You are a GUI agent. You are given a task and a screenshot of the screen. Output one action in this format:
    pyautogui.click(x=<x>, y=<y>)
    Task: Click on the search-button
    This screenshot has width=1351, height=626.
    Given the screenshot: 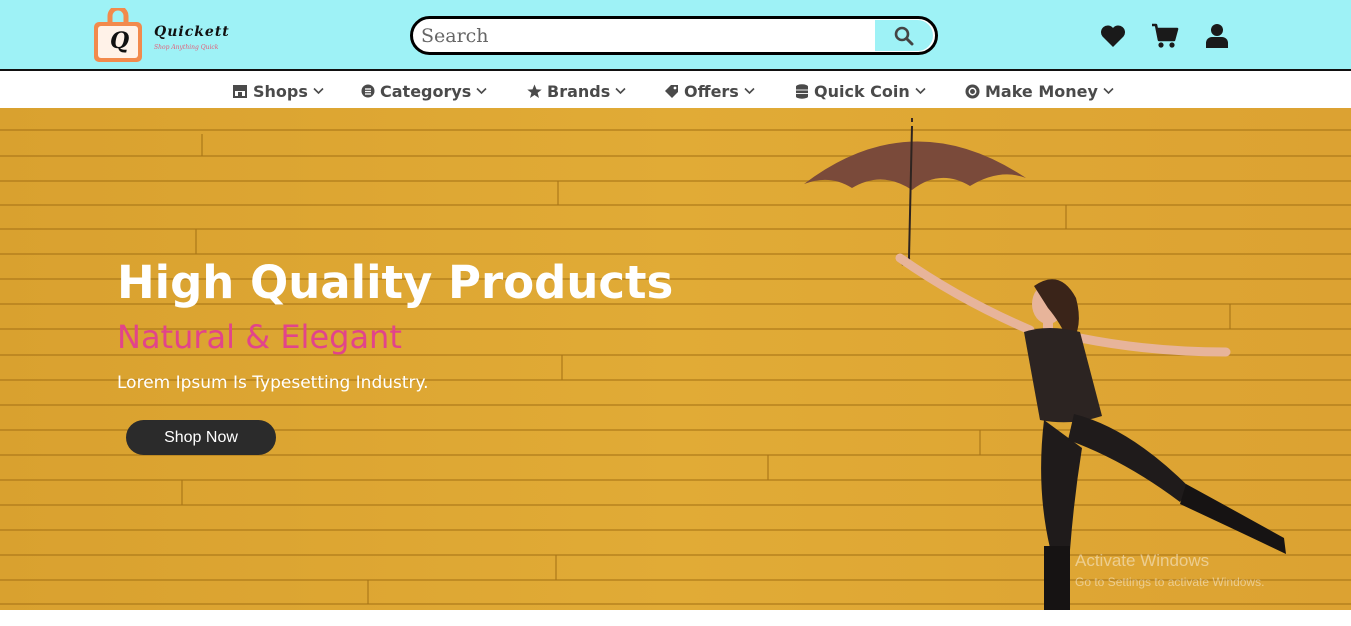 What is the action you would take?
    pyautogui.click(x=904, y=35)
    